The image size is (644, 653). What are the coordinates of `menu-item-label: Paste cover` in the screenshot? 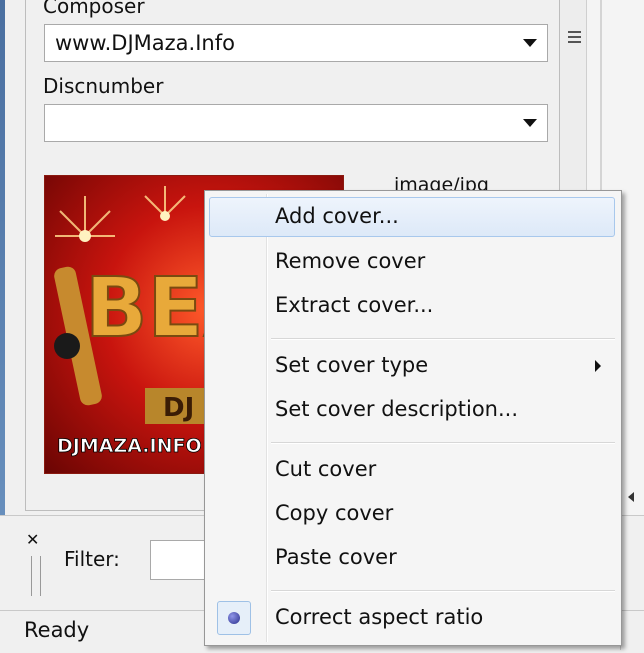 It's located at (336, 557).